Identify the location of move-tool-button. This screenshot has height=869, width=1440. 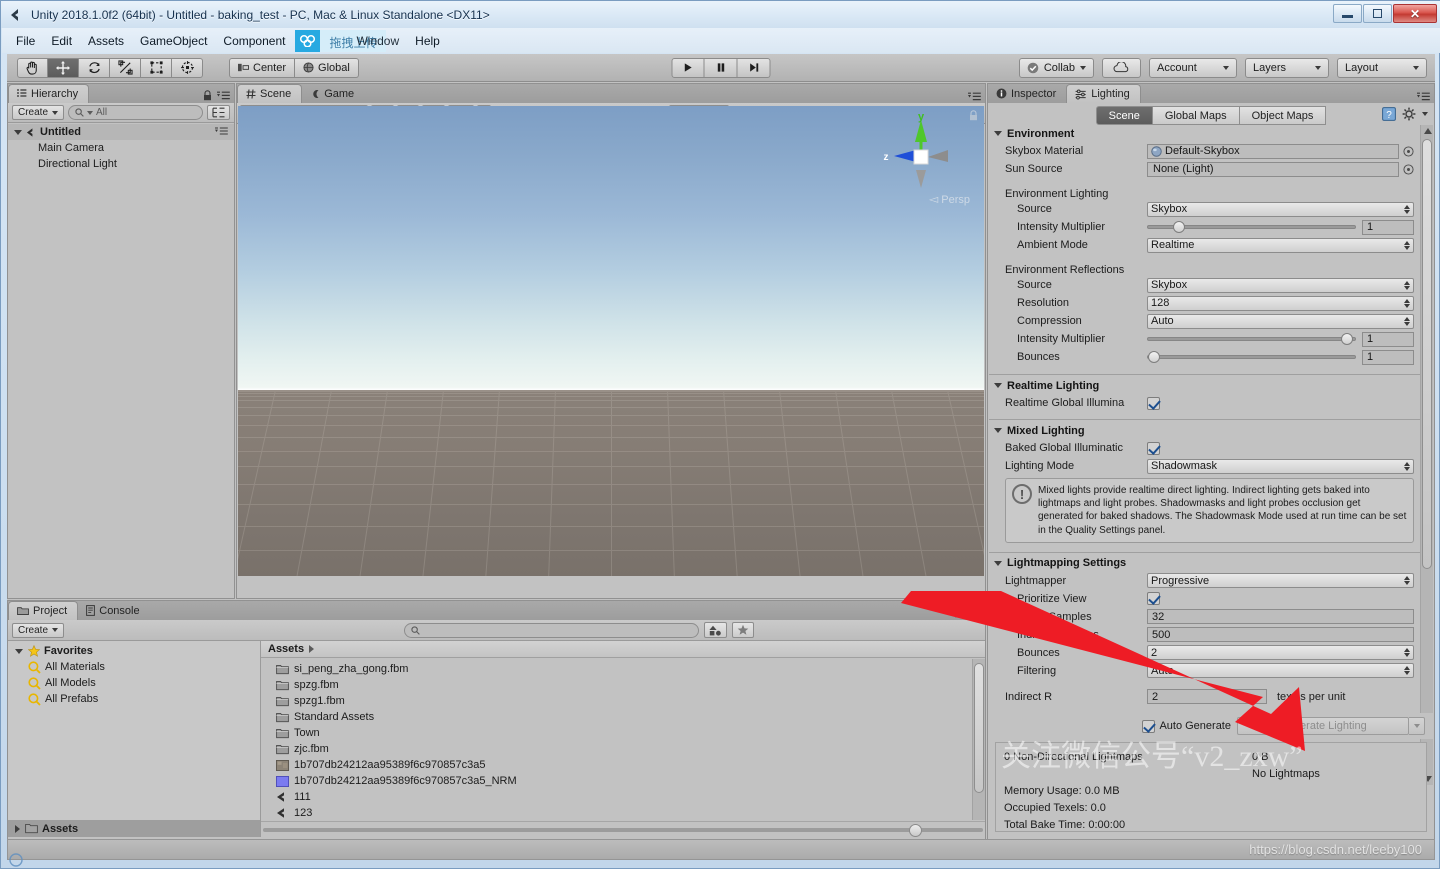
(63, 67).